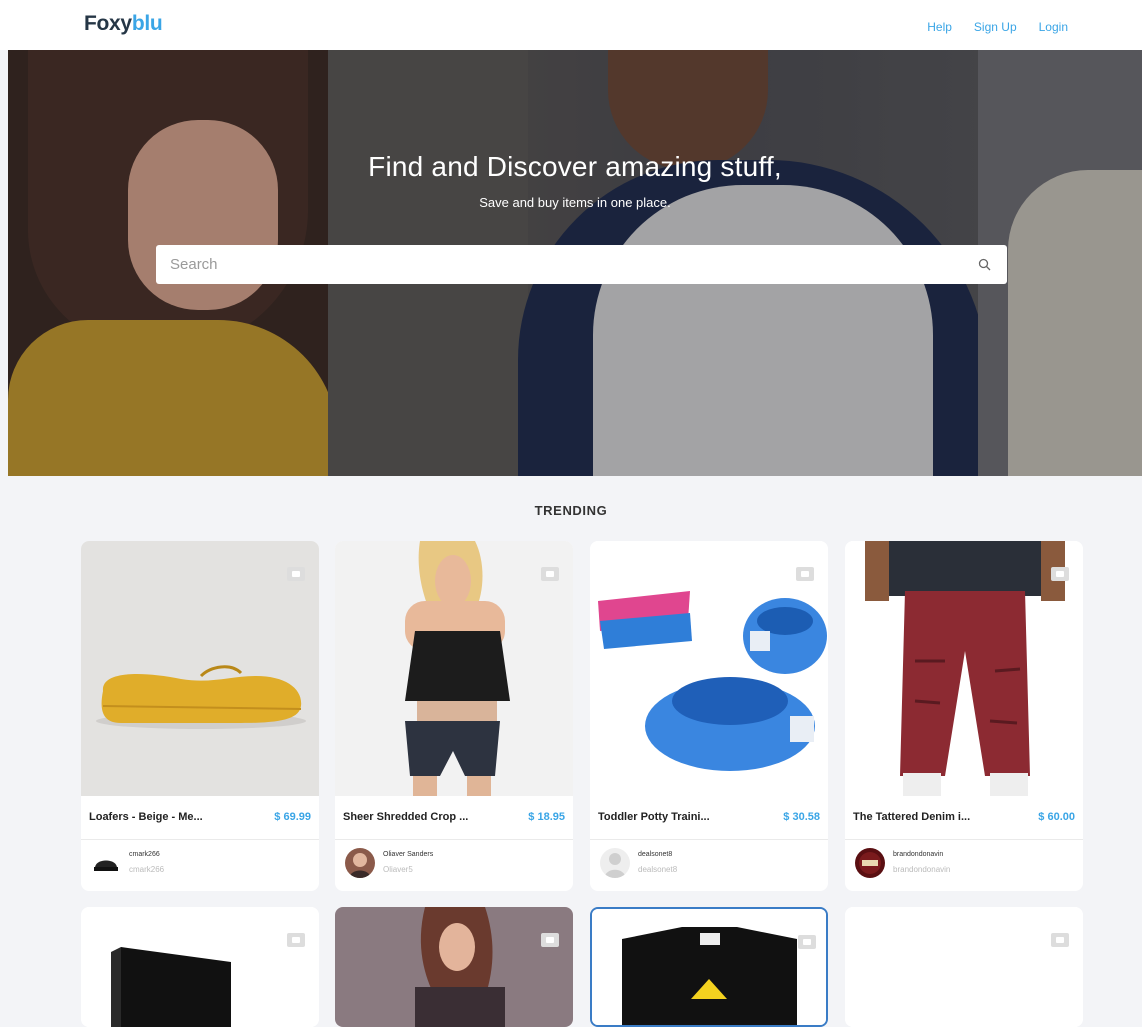 This screenshot has height=1027, width=1142. What do you see at coordinates (575, 166) in the screenshot?
I see `hero-title: Find and Discover amazing stuff,` at bounding box center [575, 166].